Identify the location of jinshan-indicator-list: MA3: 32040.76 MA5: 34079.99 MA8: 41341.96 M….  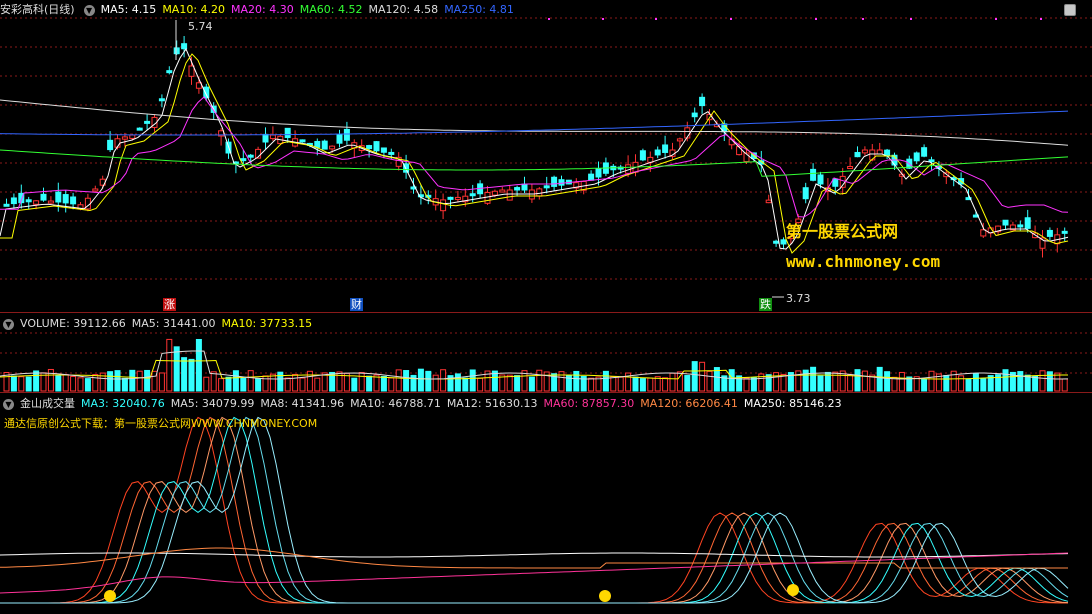
(464, 403).